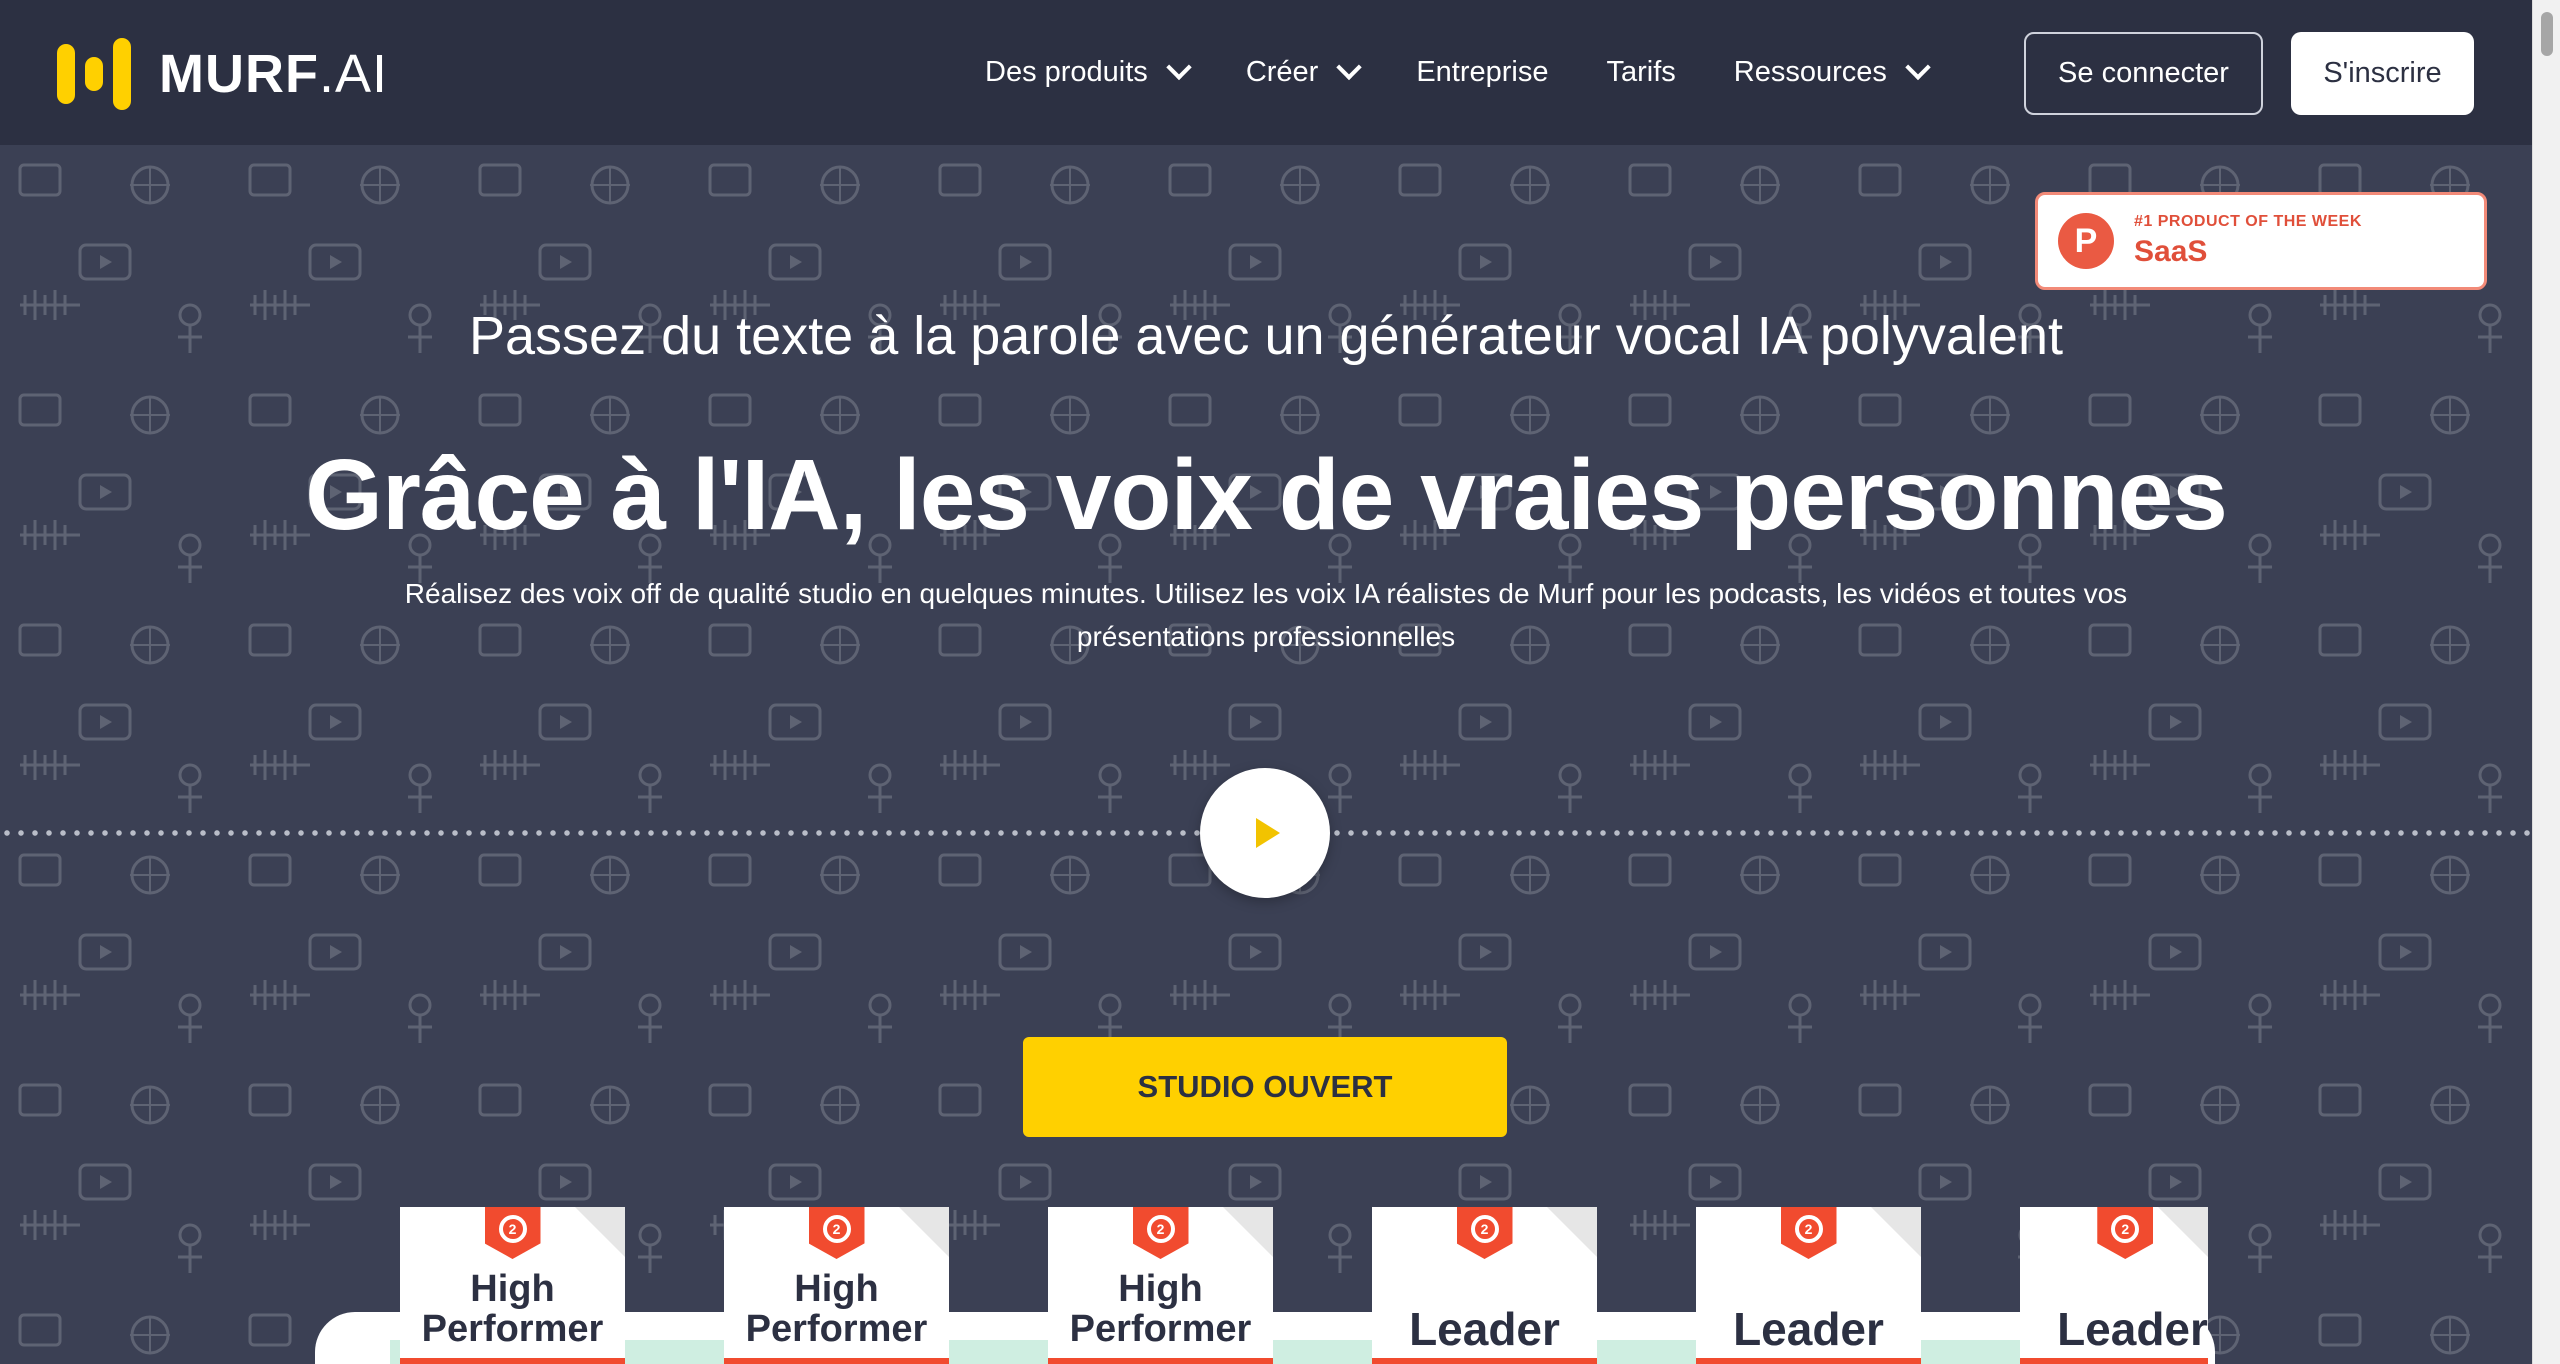  I want to click on product-hunt-caption: #1 PRODUCT OF THE WEEK, so click(2248, 221).